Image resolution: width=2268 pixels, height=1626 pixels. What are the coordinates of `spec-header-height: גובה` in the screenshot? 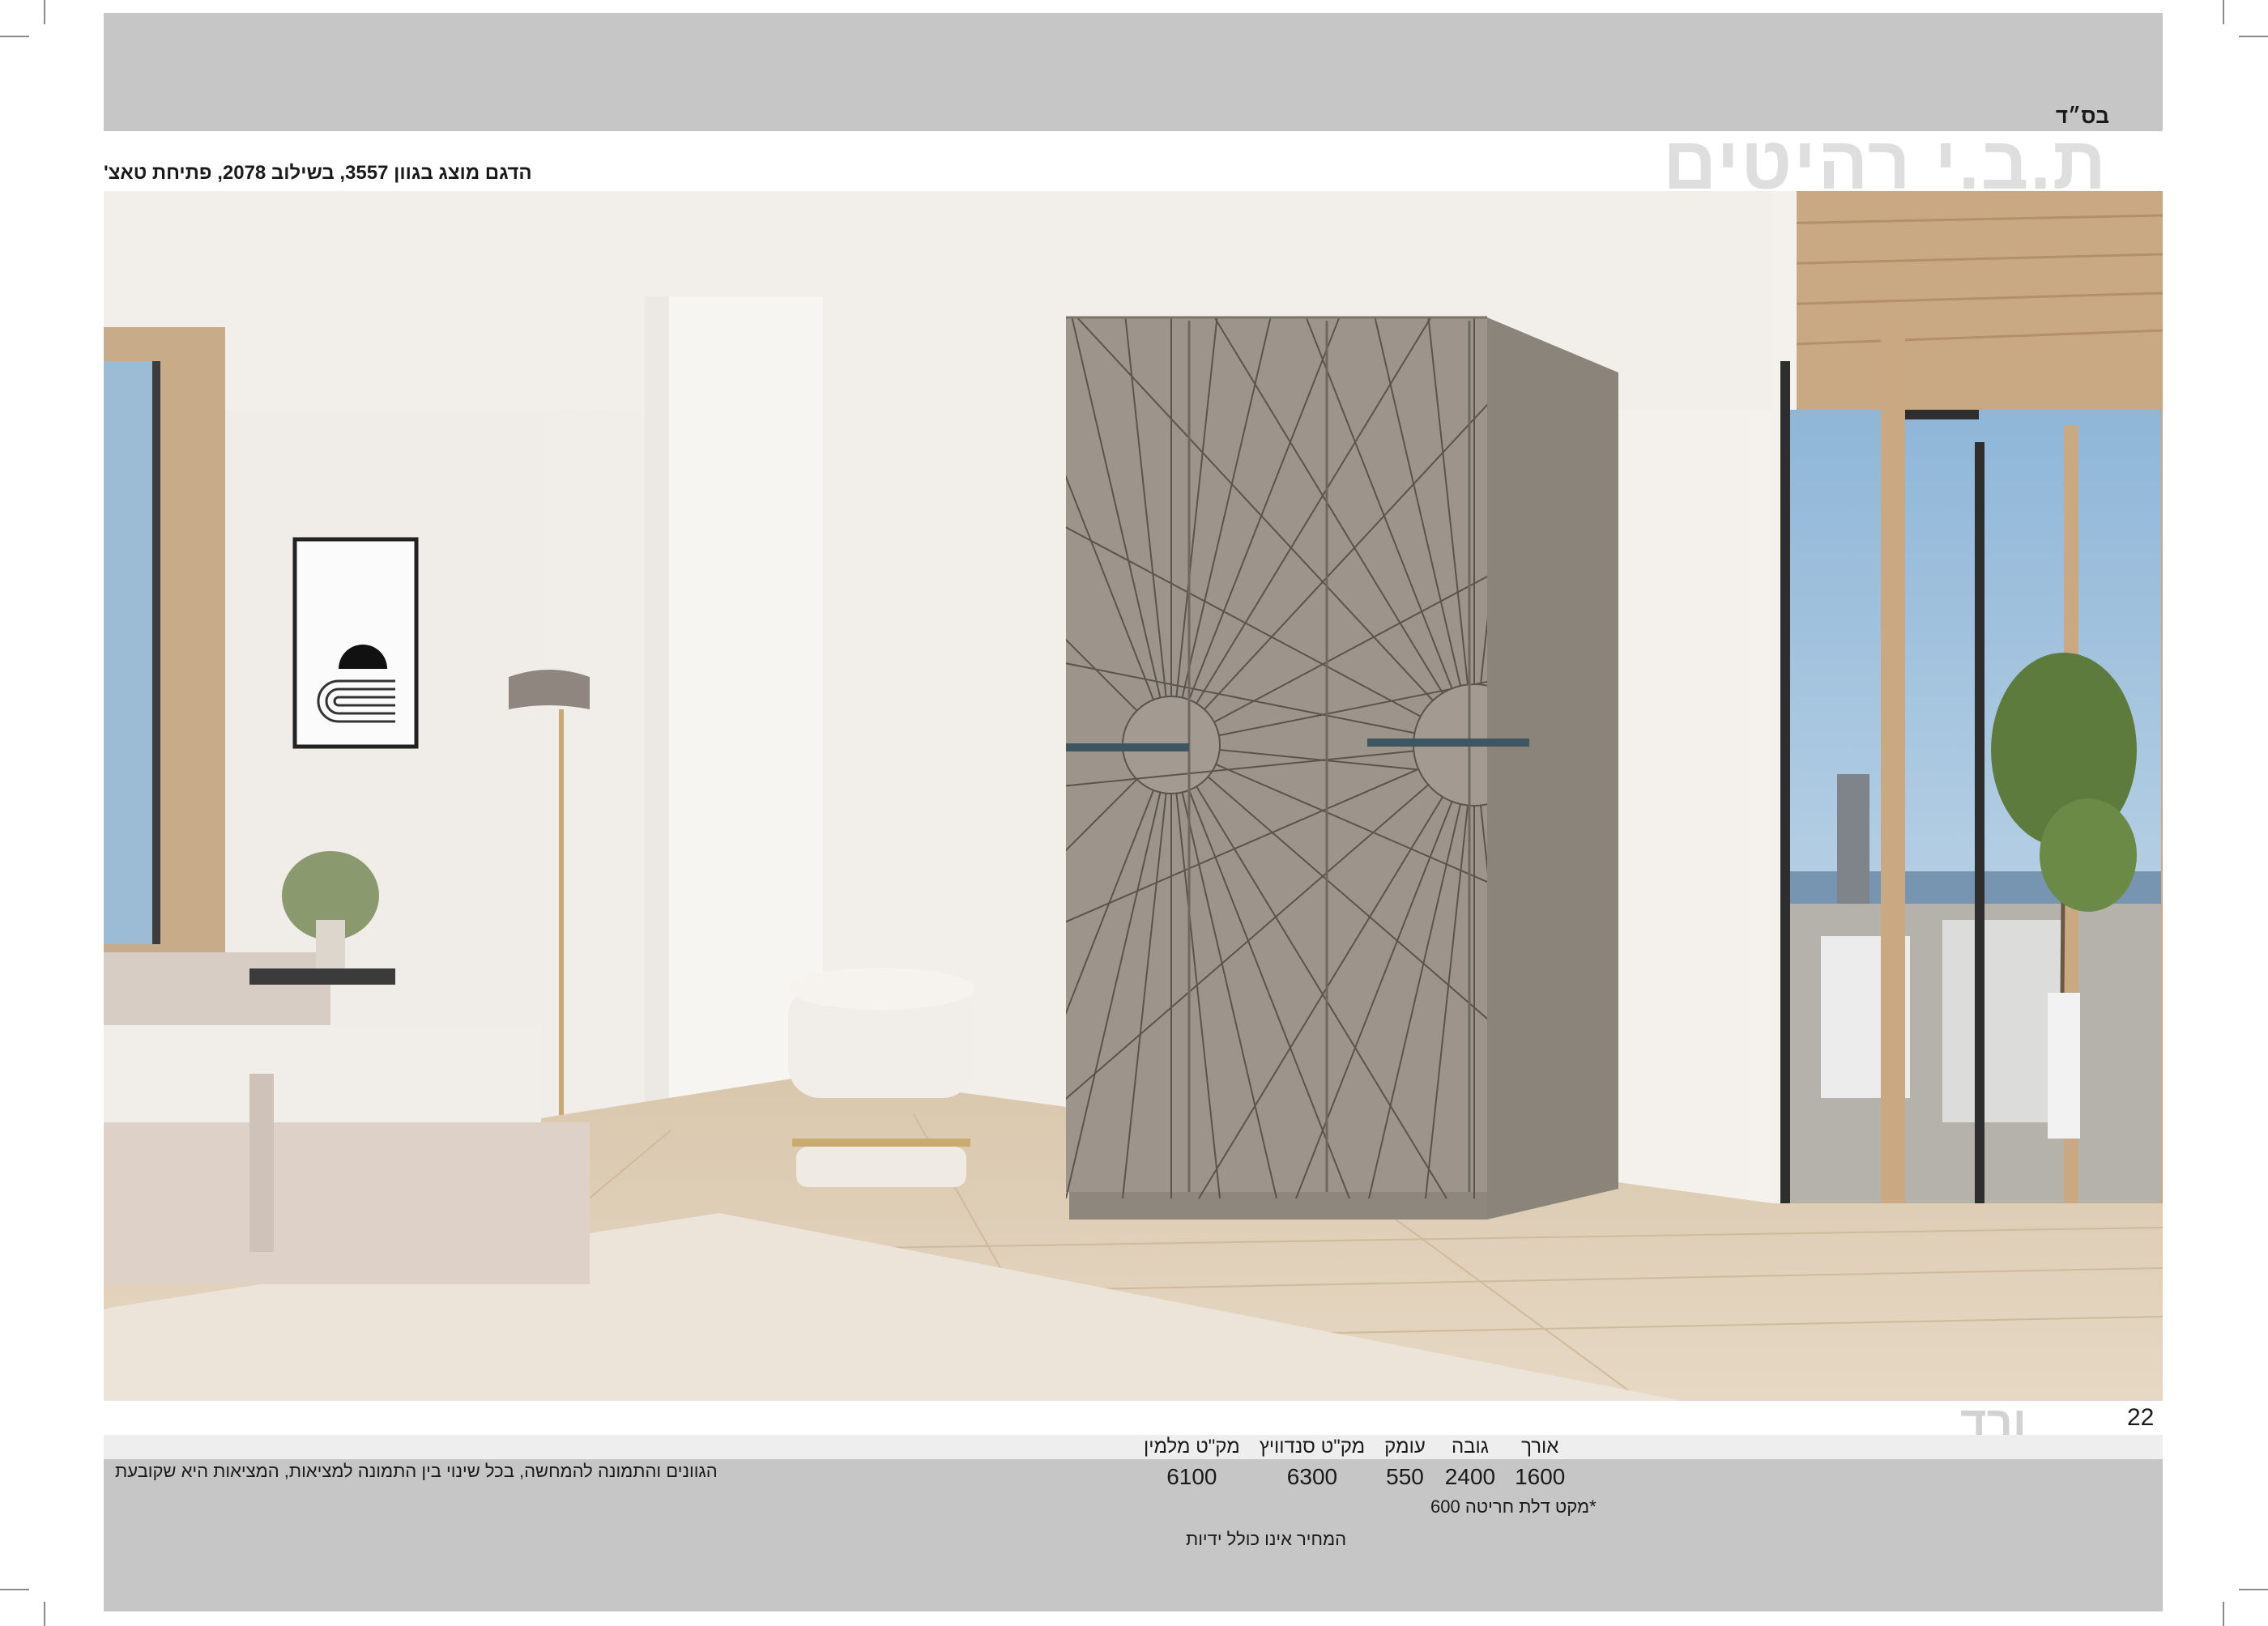 It's located at (1470, 1447).